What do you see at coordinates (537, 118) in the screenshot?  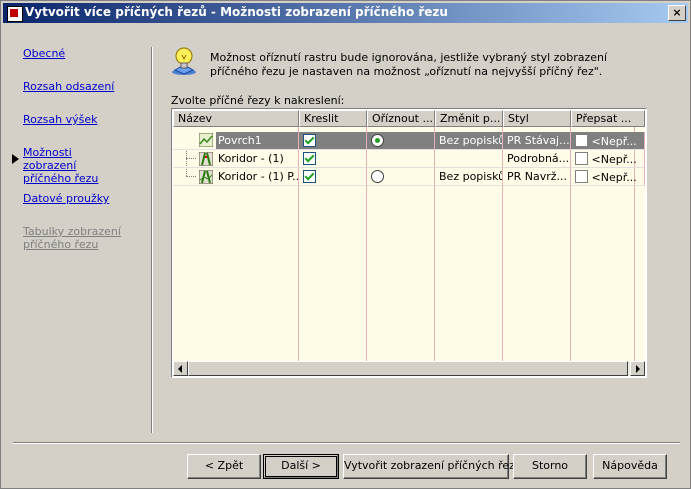 I see `column-header-style: Styl` at bounding box center [537, 118].